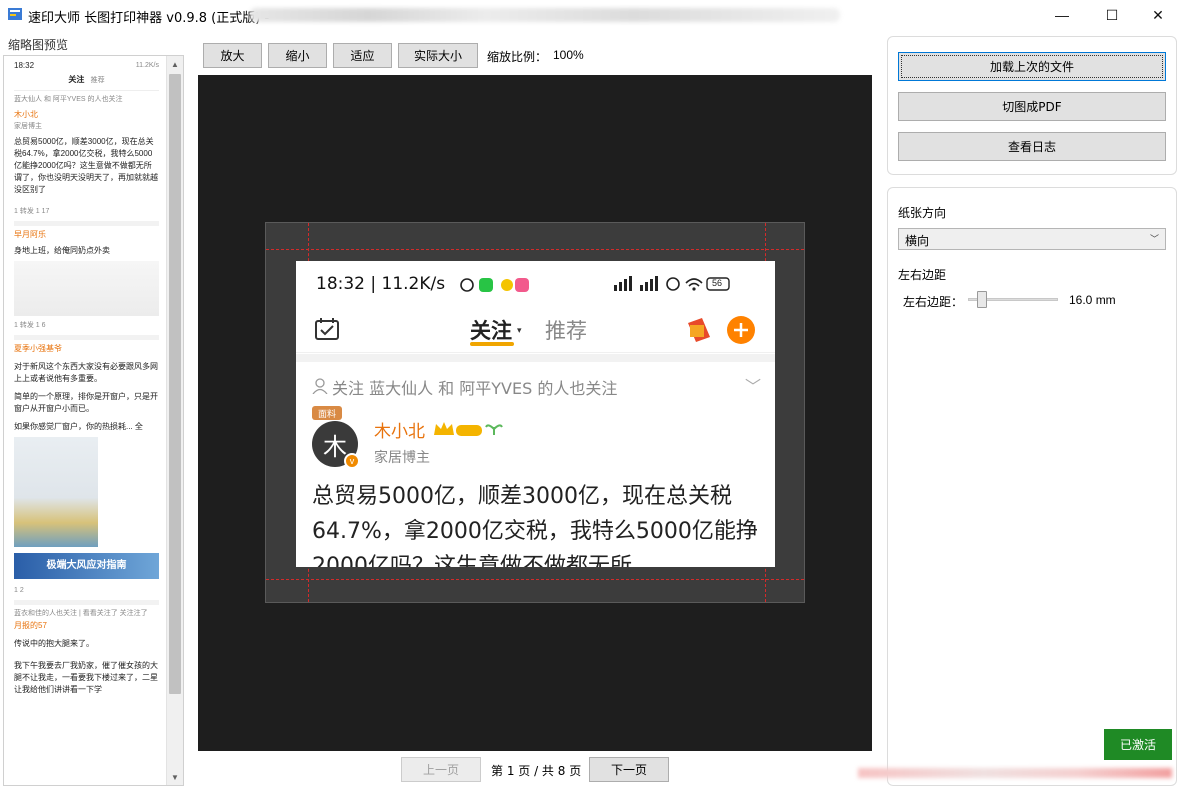 The width and height of the screenshot is (1177, 786). Describe the element at coordinates (30, 625) in the screenshot. I see `thumb-author: 月报的57` at that location.